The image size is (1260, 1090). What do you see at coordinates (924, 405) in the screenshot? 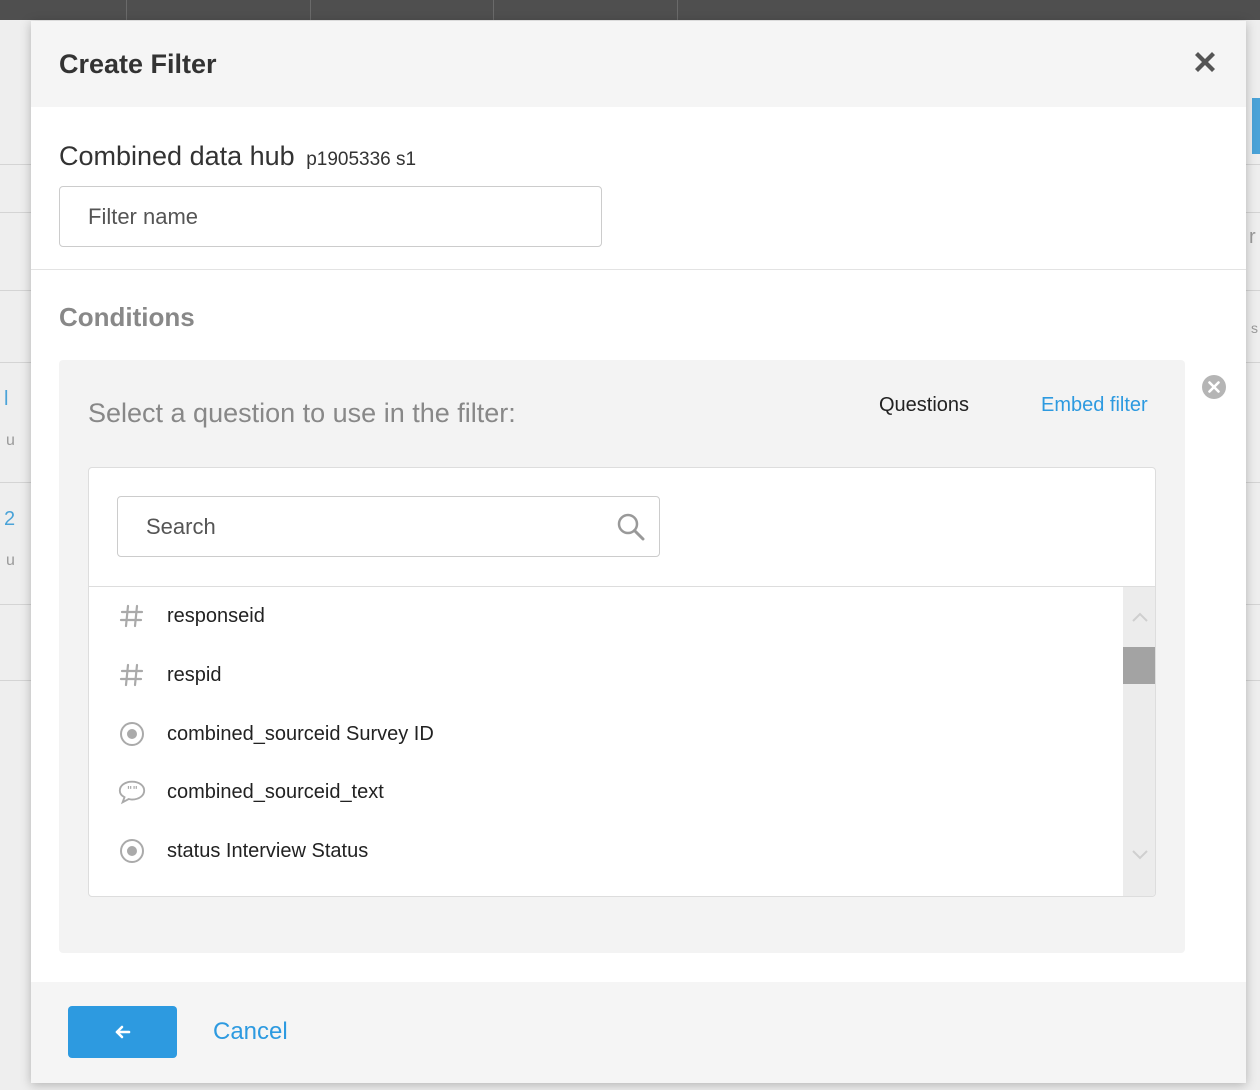
I see `tab-questions: Questions` at bounding box center [924, 405].